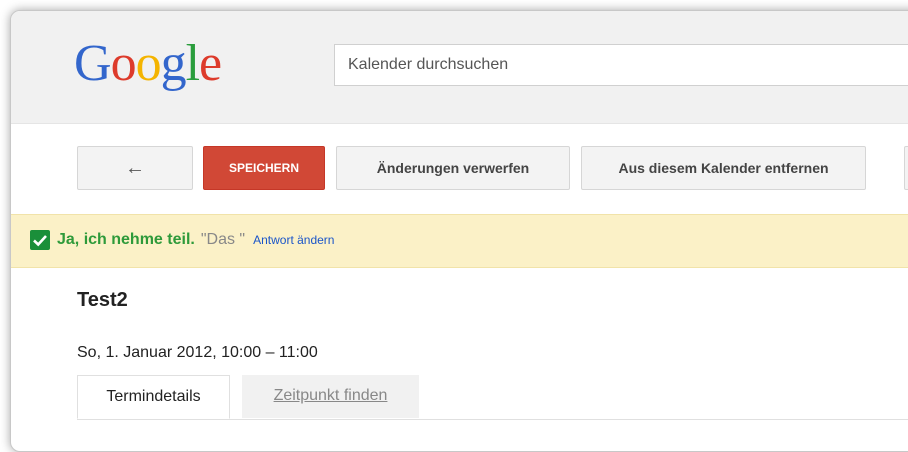 This screenshot has width=908, height=452. What do you see at coordinates (153, 397) in the screenshot?
I see `tab-event-details: Termindetails` at bounding box center [153, 397].